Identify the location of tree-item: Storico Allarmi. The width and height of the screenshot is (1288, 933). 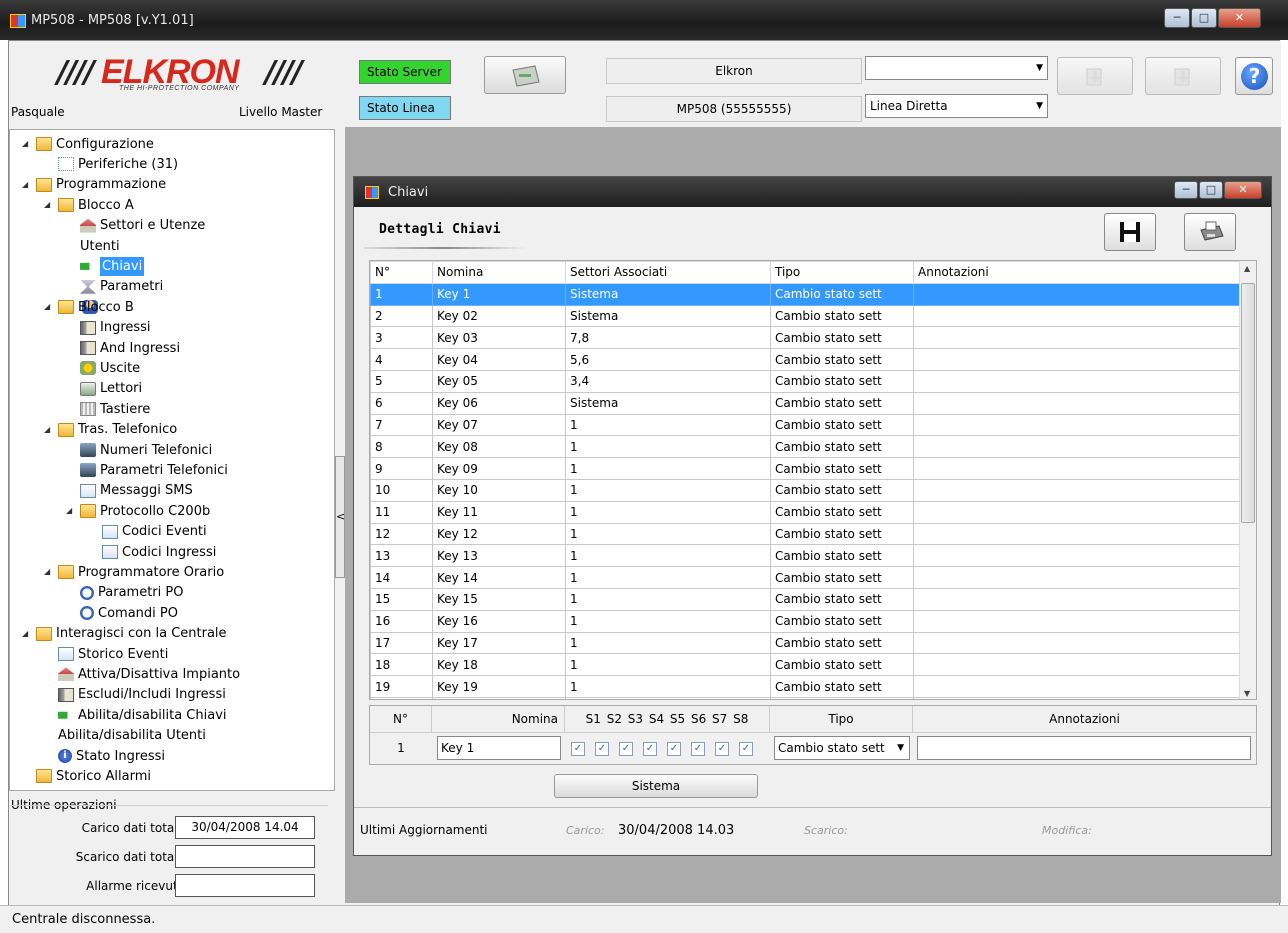
(93, 776).